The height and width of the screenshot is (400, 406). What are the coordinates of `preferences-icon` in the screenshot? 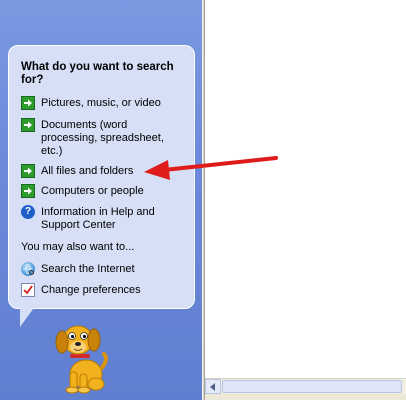 It's located at (28, 290).